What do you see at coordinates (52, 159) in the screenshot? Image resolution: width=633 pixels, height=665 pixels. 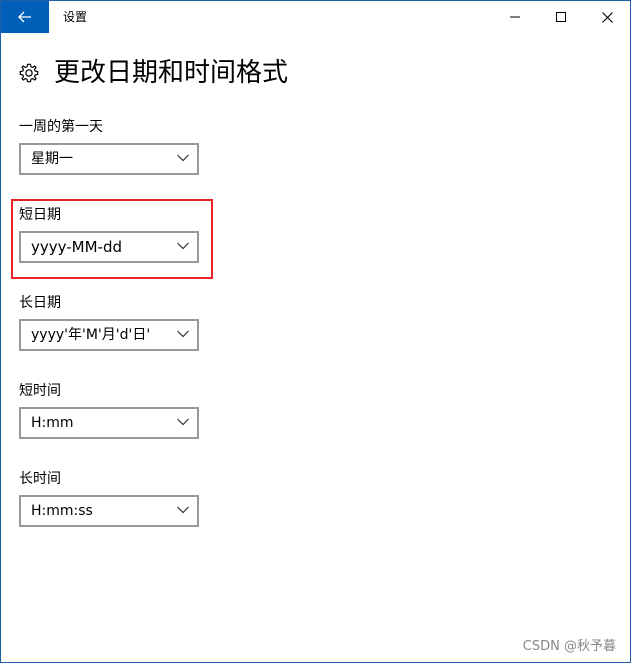 I see `first-day-of-week-value: 星期一` at bounding box center [52, 159].